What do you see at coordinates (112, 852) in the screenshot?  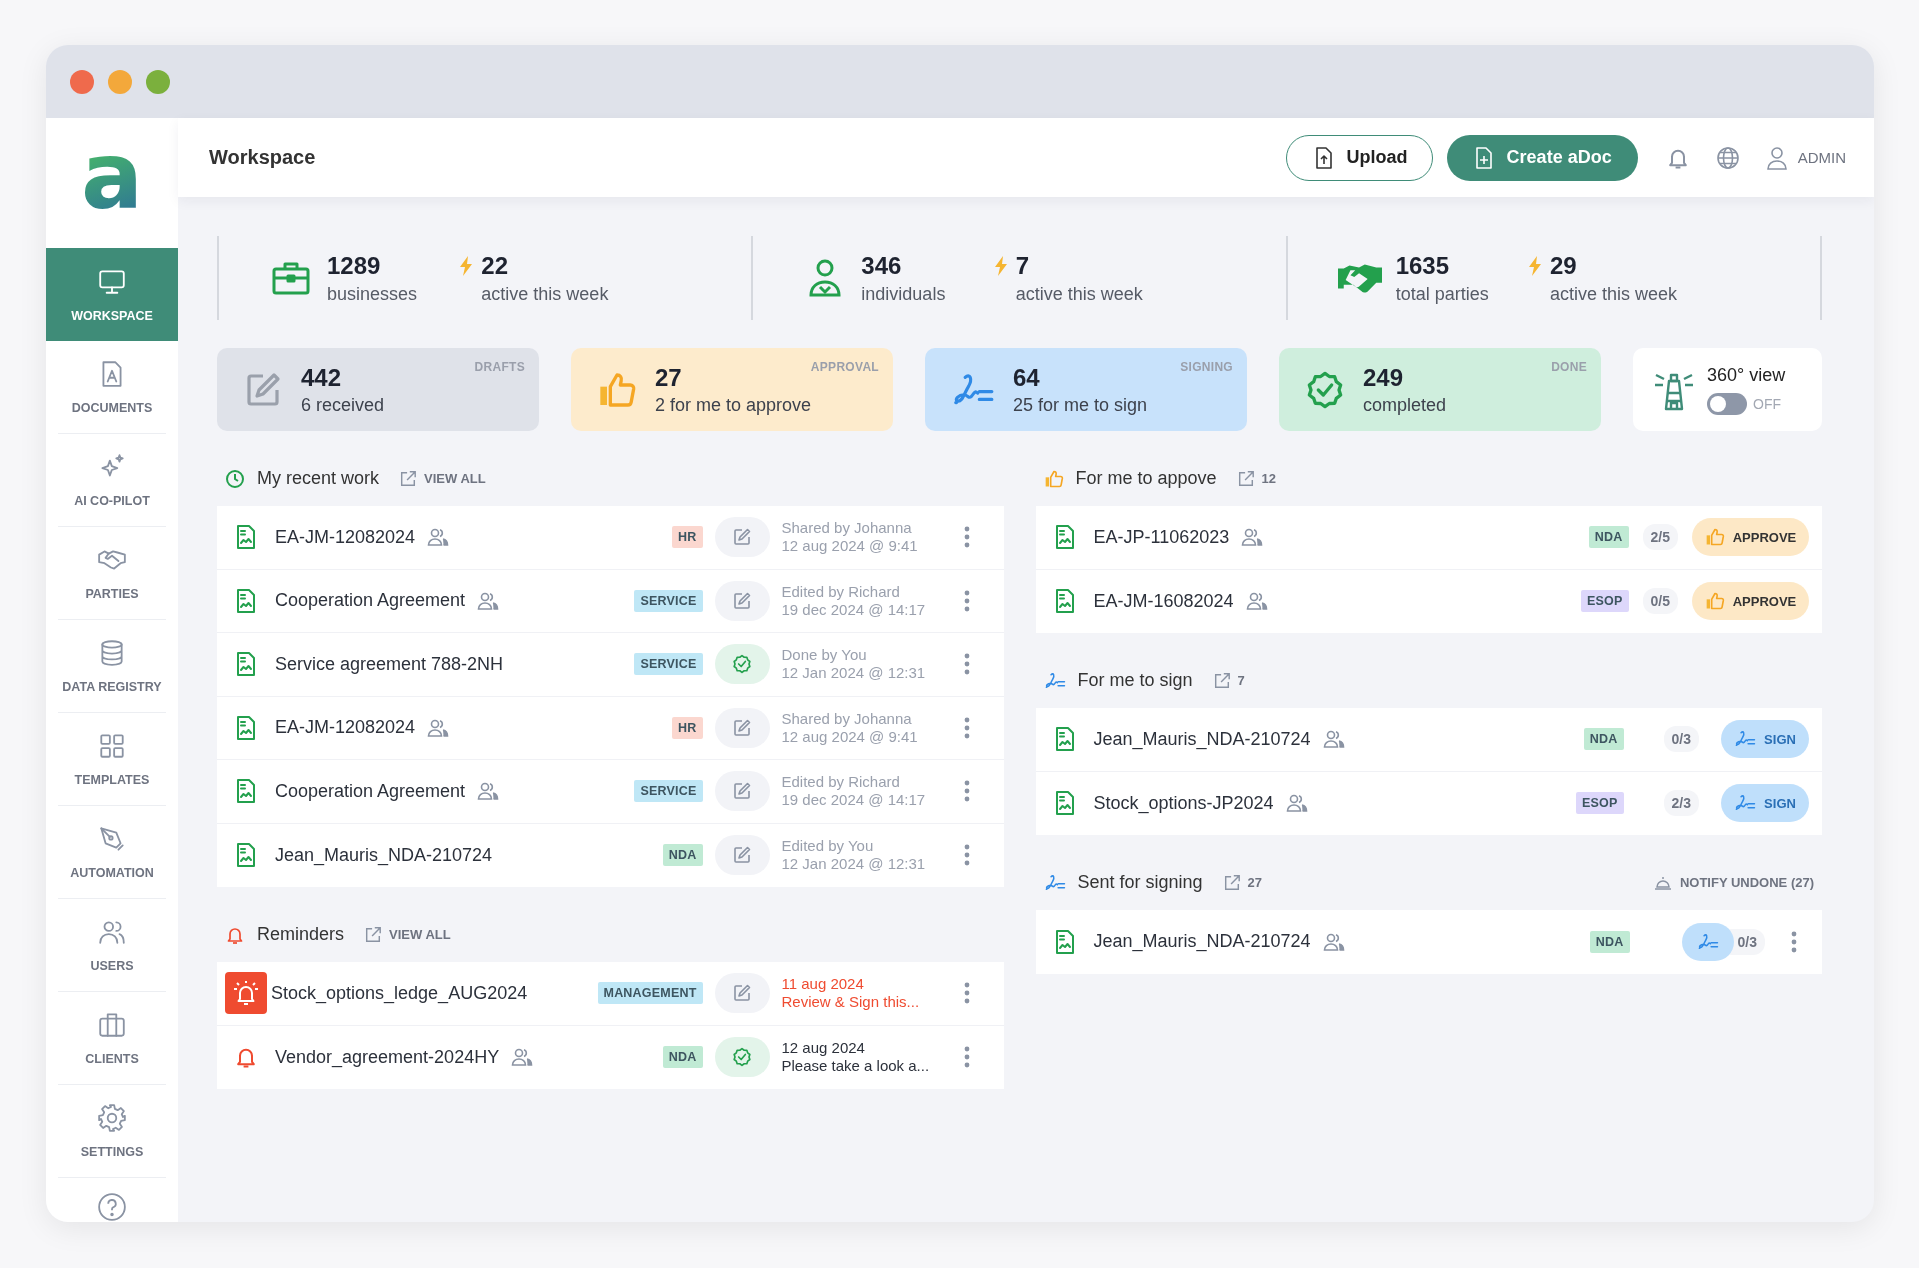 I see `sidebar-item: AUTOMATION` at bounding box center [112, 852].